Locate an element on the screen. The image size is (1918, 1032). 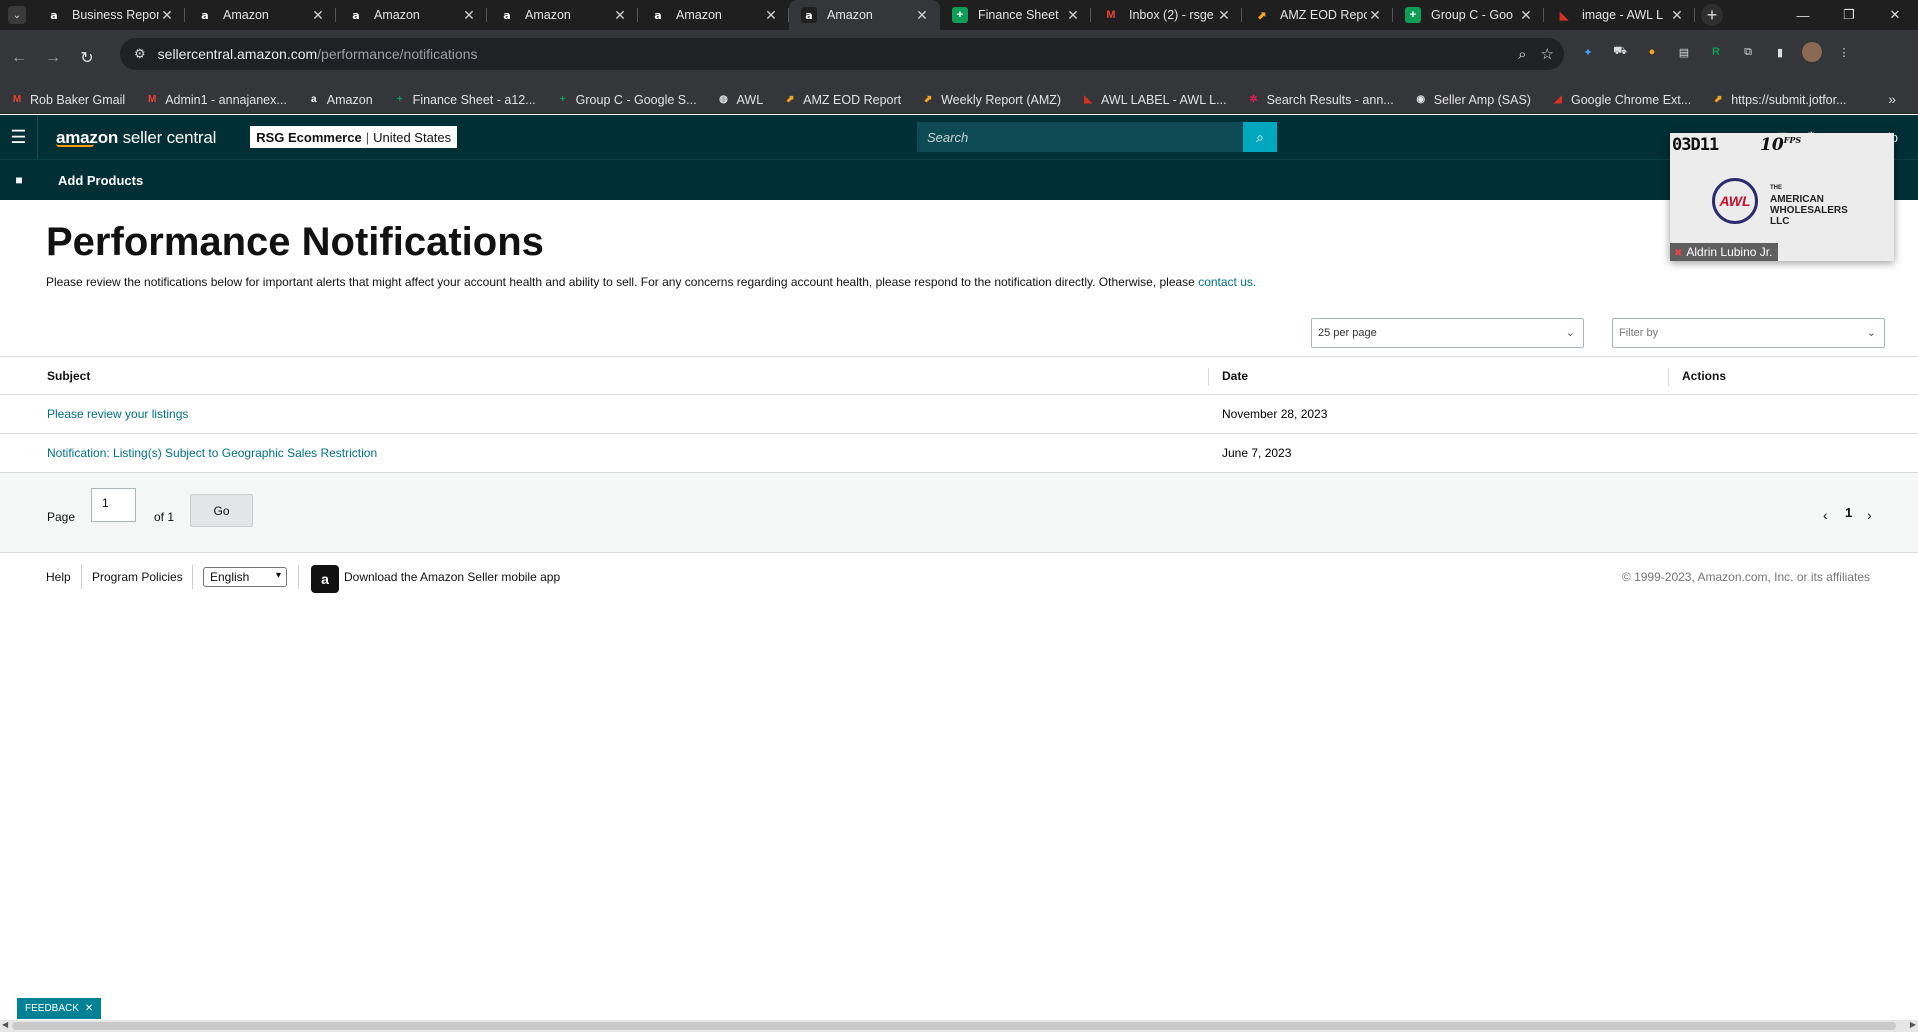
chrome-menu-icon: ⋮ is located at coordinates (1844, 52).